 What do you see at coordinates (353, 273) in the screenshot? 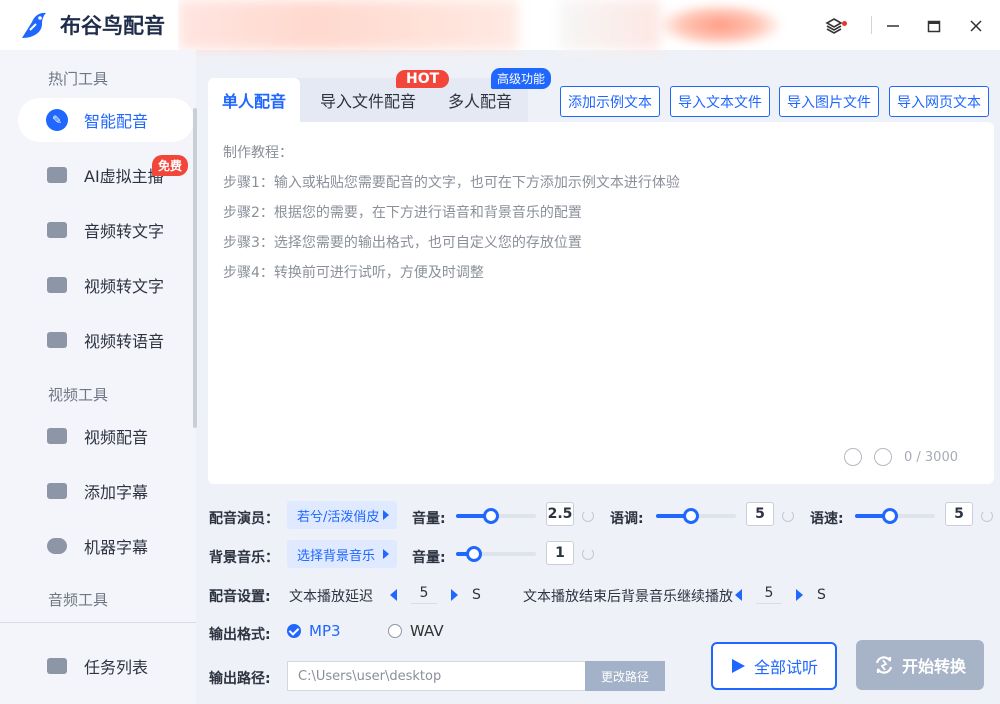
I see `hint-line: 步骤4：转换前可进行试听，方便及时调整` at bounding box center [353, 273].